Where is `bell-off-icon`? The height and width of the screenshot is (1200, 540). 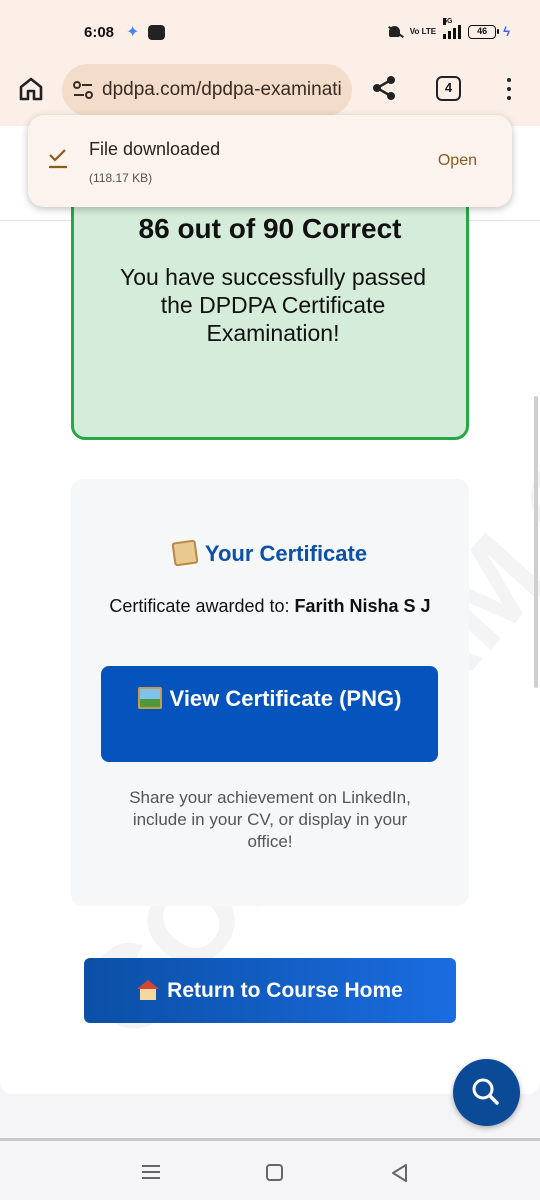
bell-off-icon is located at coordinates (395, 32).